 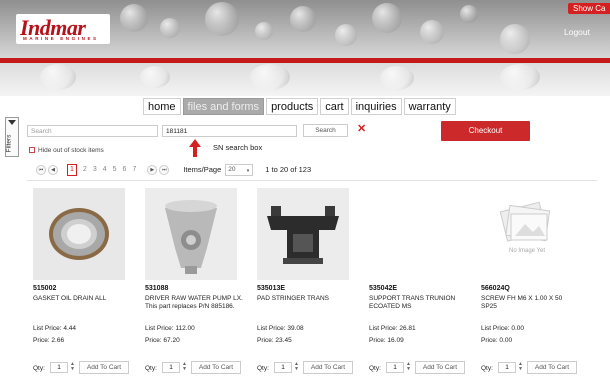 I want to click on product-number: 531088, so click(x=156, y=288).